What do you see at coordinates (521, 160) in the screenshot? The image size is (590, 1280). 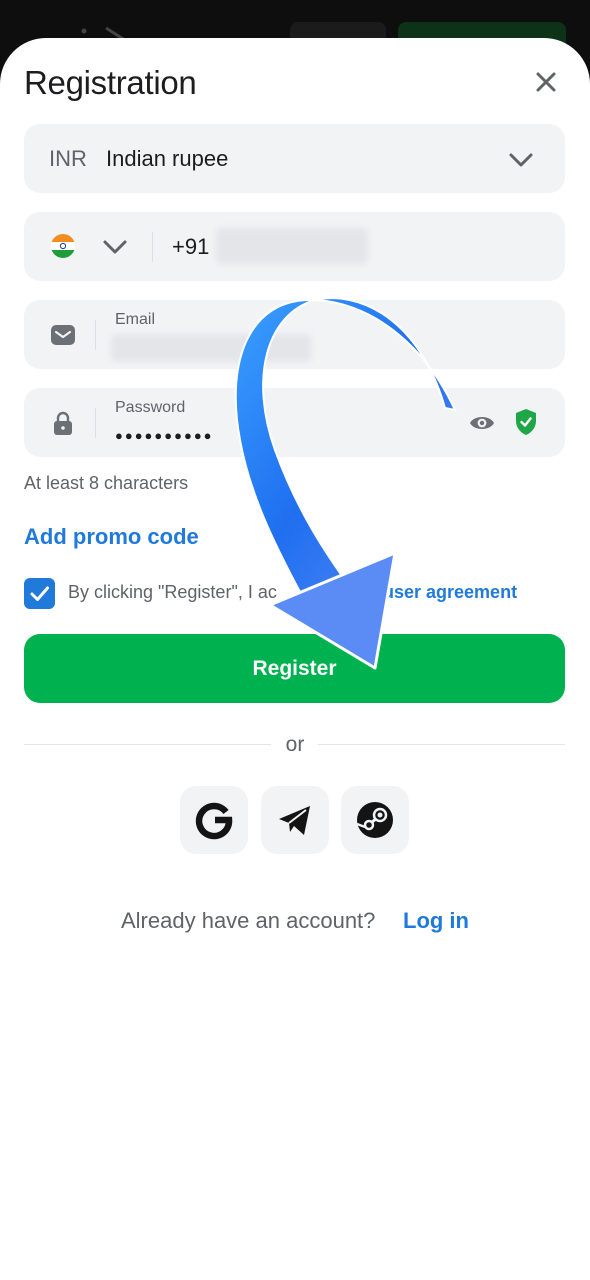 I see `chevron-down-icon` at bounding box center [521, 160].